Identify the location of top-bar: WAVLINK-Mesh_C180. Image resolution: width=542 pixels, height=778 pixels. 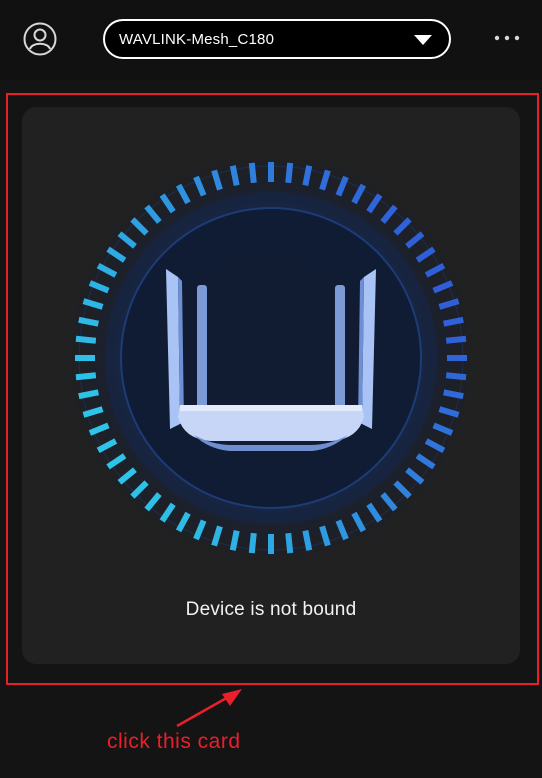
(271, 40).